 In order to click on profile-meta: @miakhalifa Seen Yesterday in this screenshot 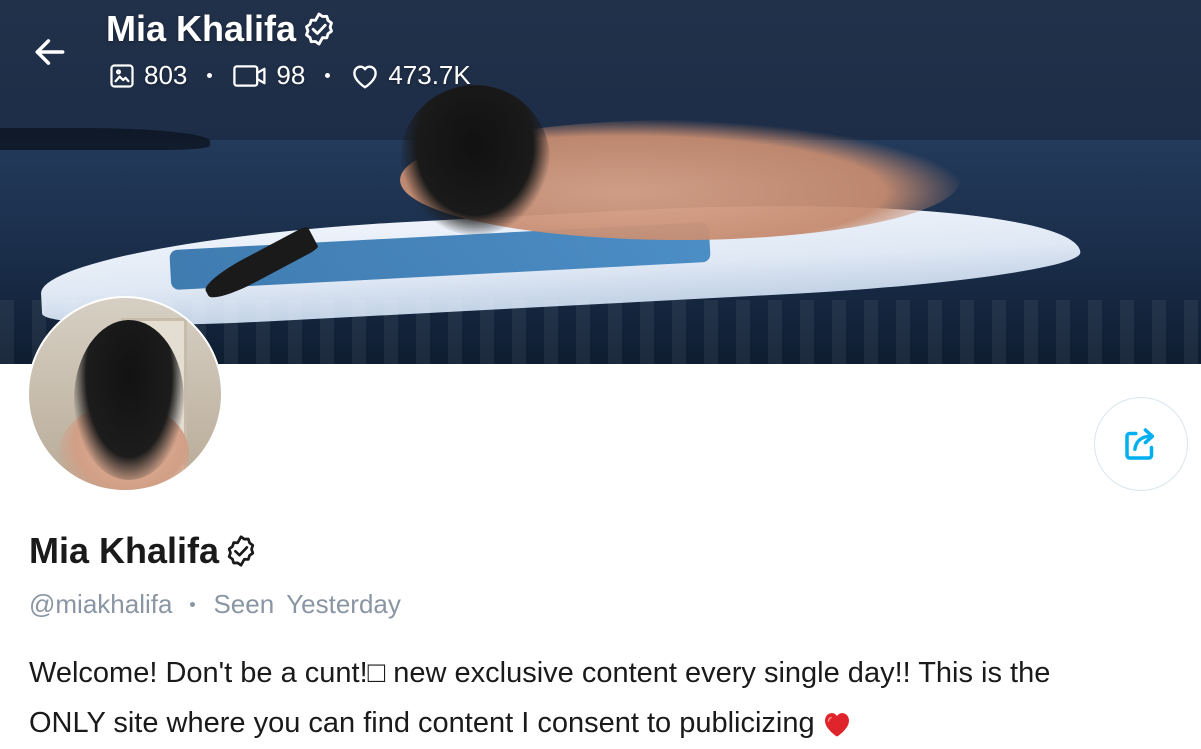, I will do `click(215, 604)`.